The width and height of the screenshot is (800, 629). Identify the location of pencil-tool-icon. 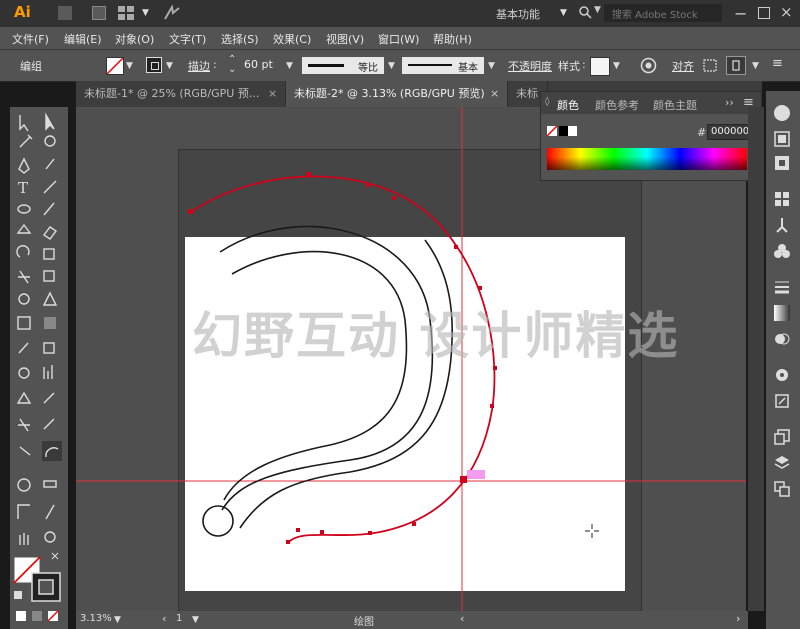
(50, 167).